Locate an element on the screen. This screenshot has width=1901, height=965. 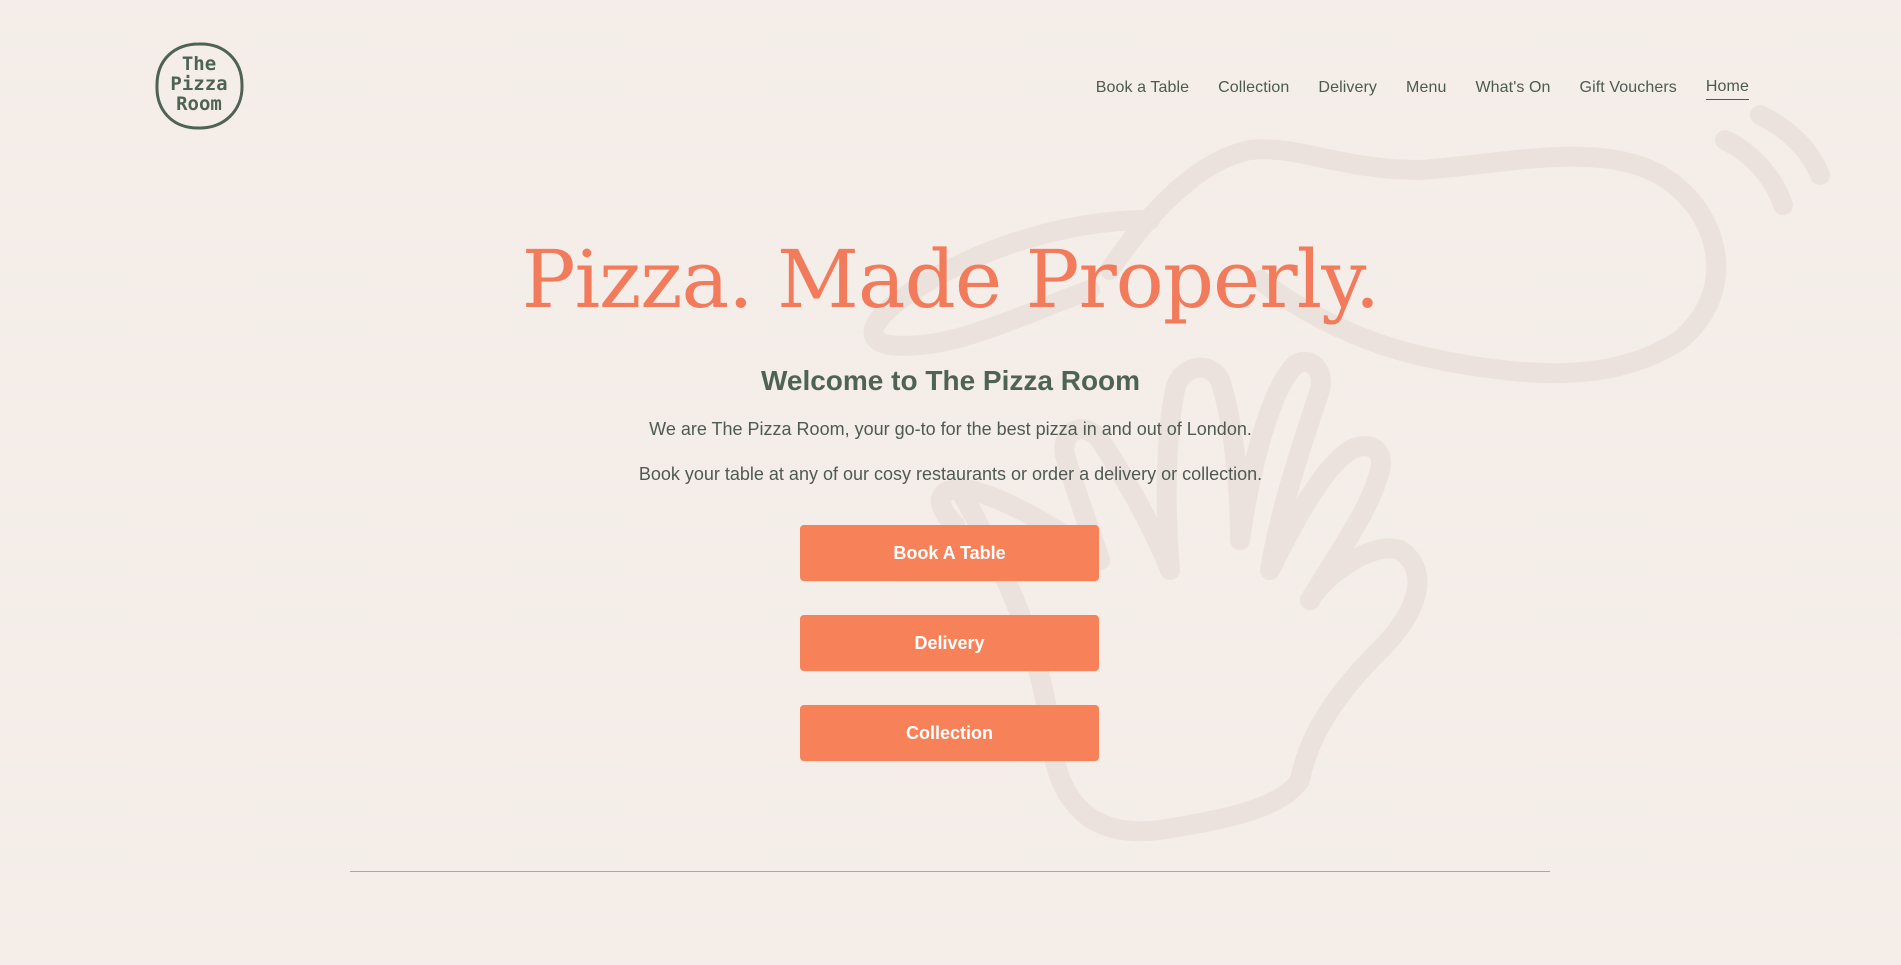
nav-delivery: Delivery is located at coordinates (1347, 89).